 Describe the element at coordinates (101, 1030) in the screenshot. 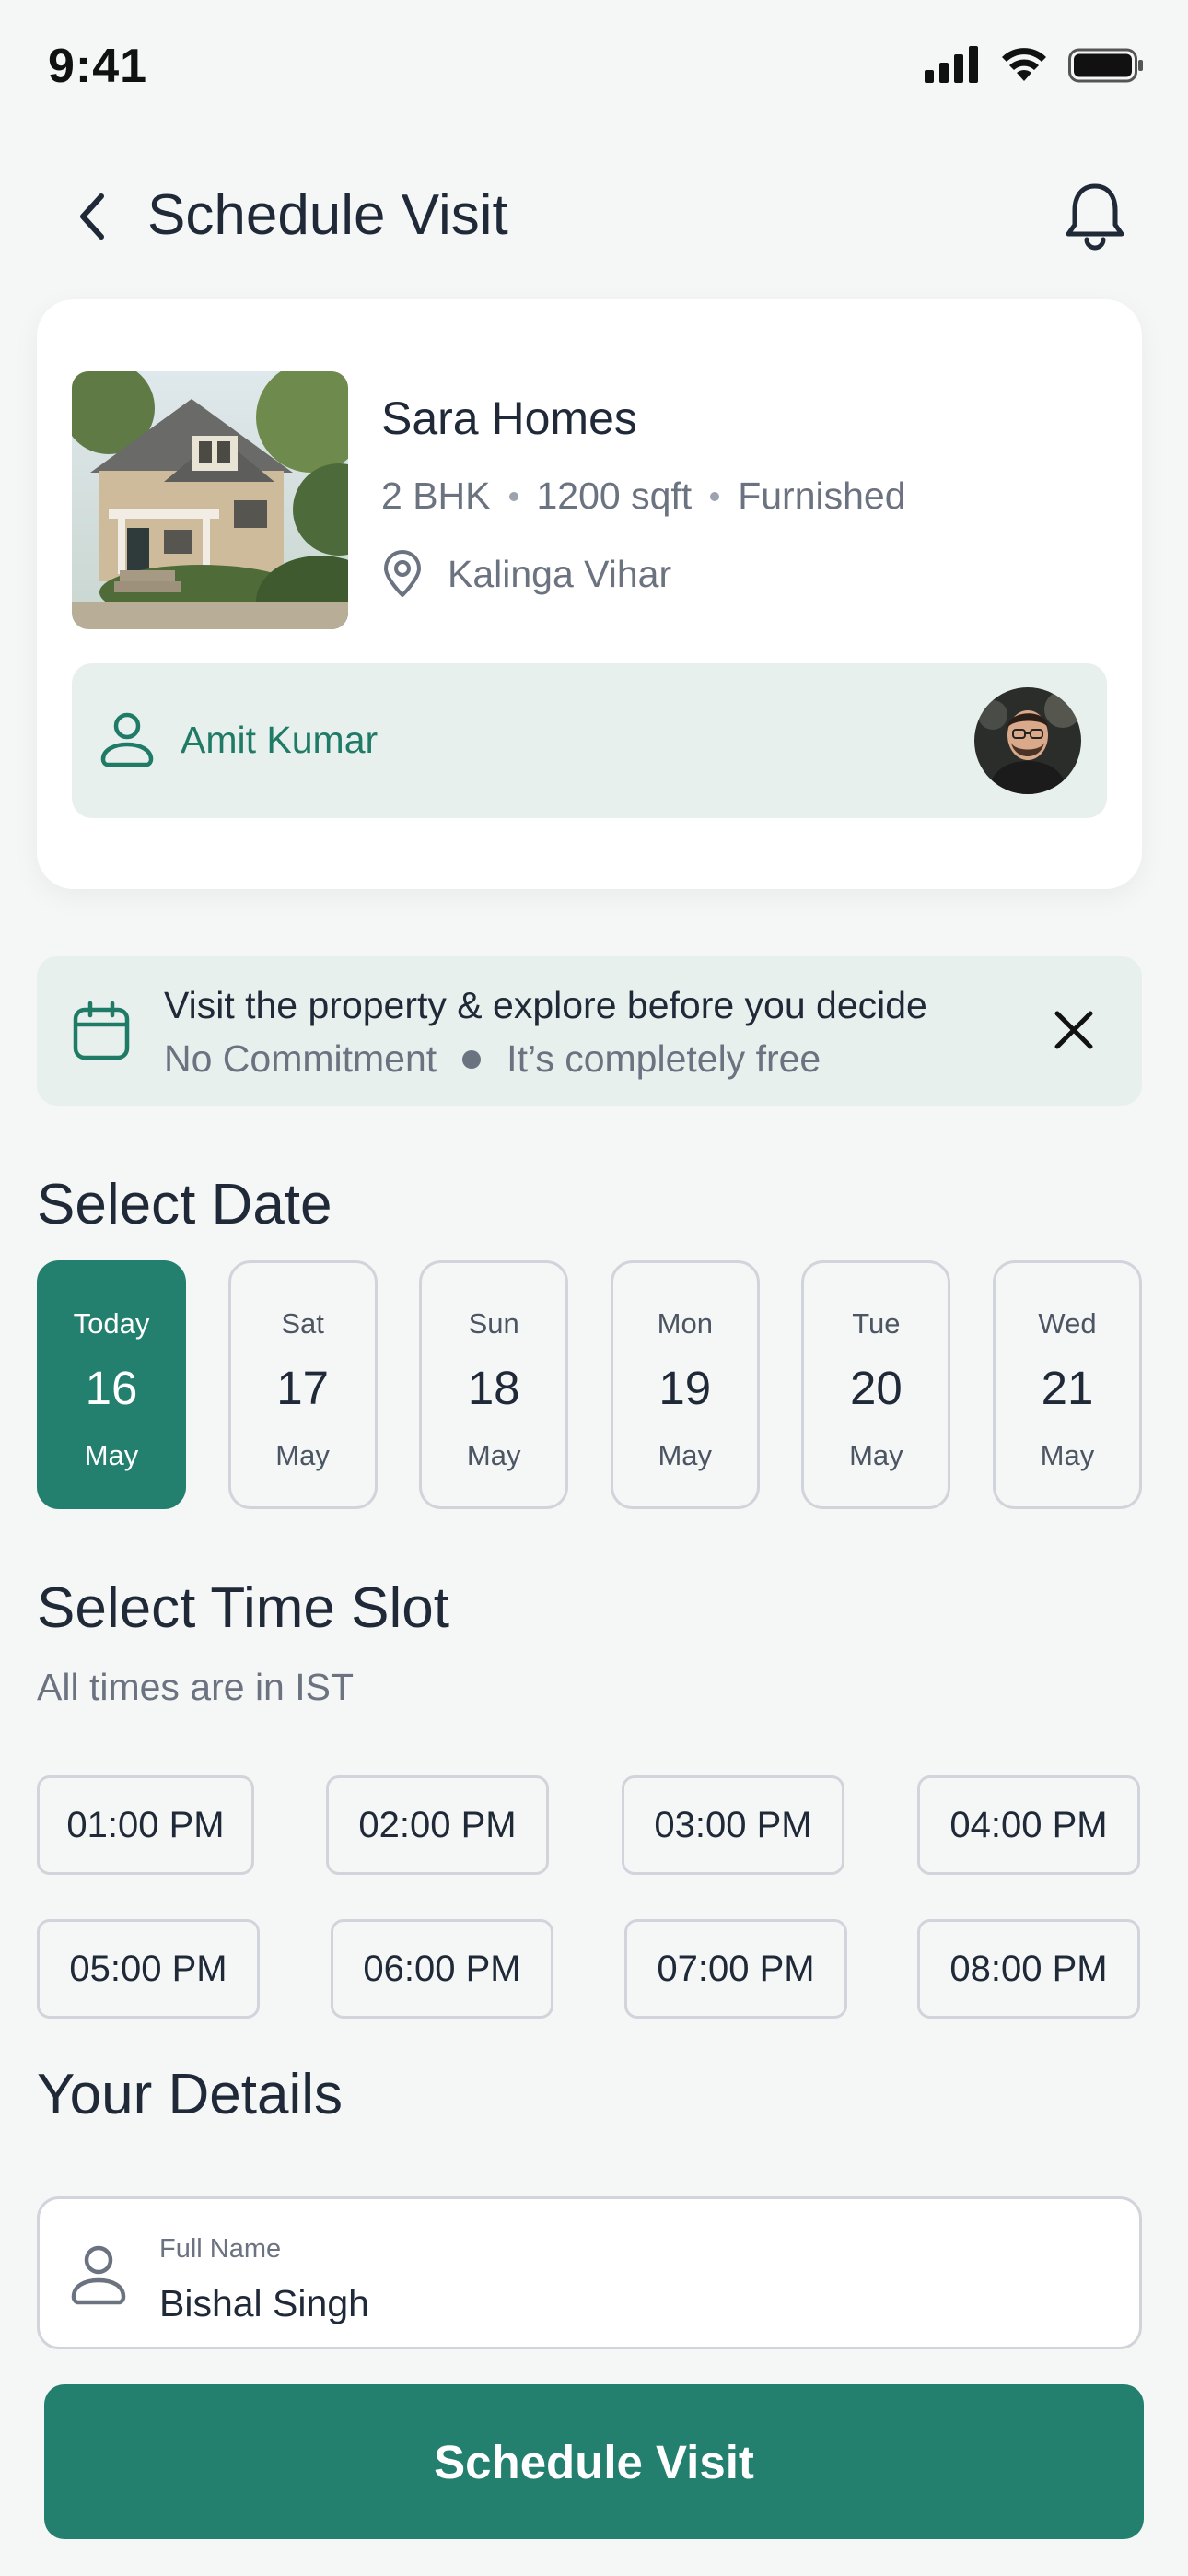

I see `calendar-icon` at that location.